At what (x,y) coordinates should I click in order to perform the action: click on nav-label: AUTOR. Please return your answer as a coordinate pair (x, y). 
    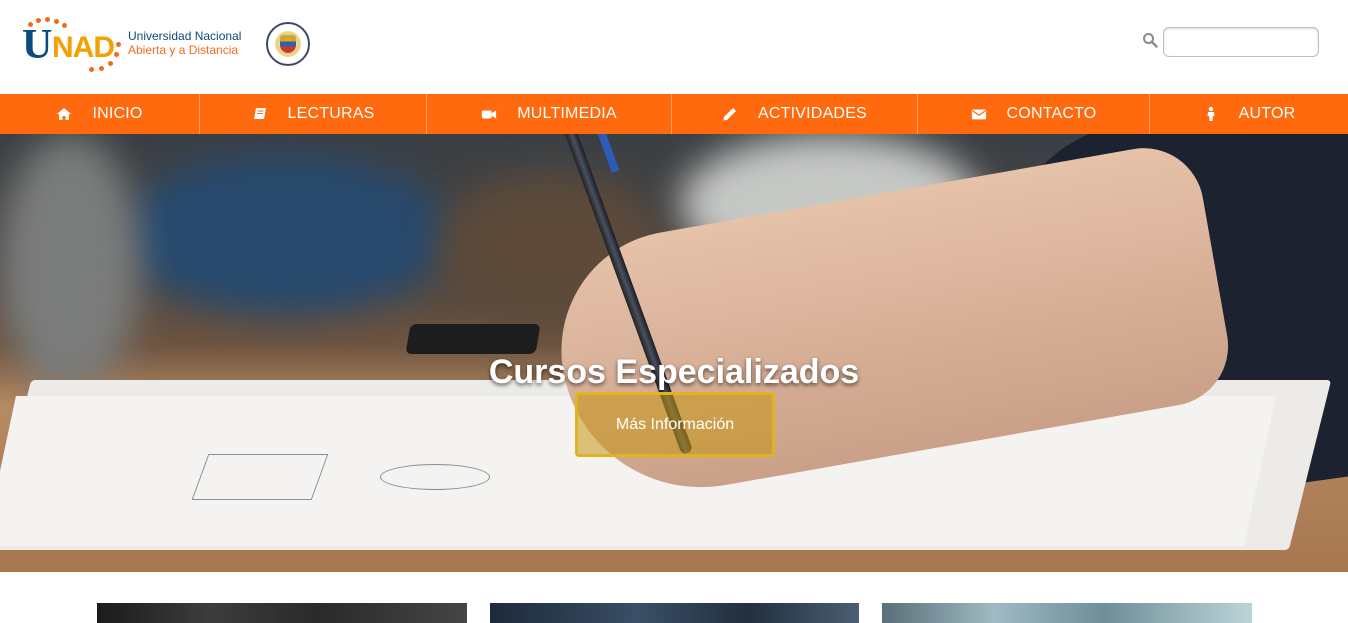
    Looking at the image, I should click on (1267, 113).